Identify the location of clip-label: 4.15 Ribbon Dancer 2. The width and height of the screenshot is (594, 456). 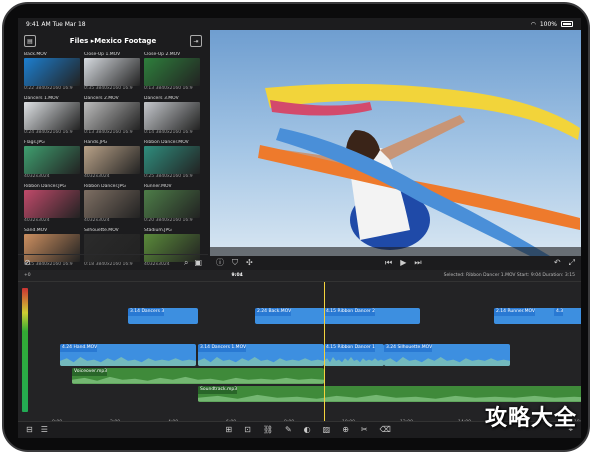
(350, 312).